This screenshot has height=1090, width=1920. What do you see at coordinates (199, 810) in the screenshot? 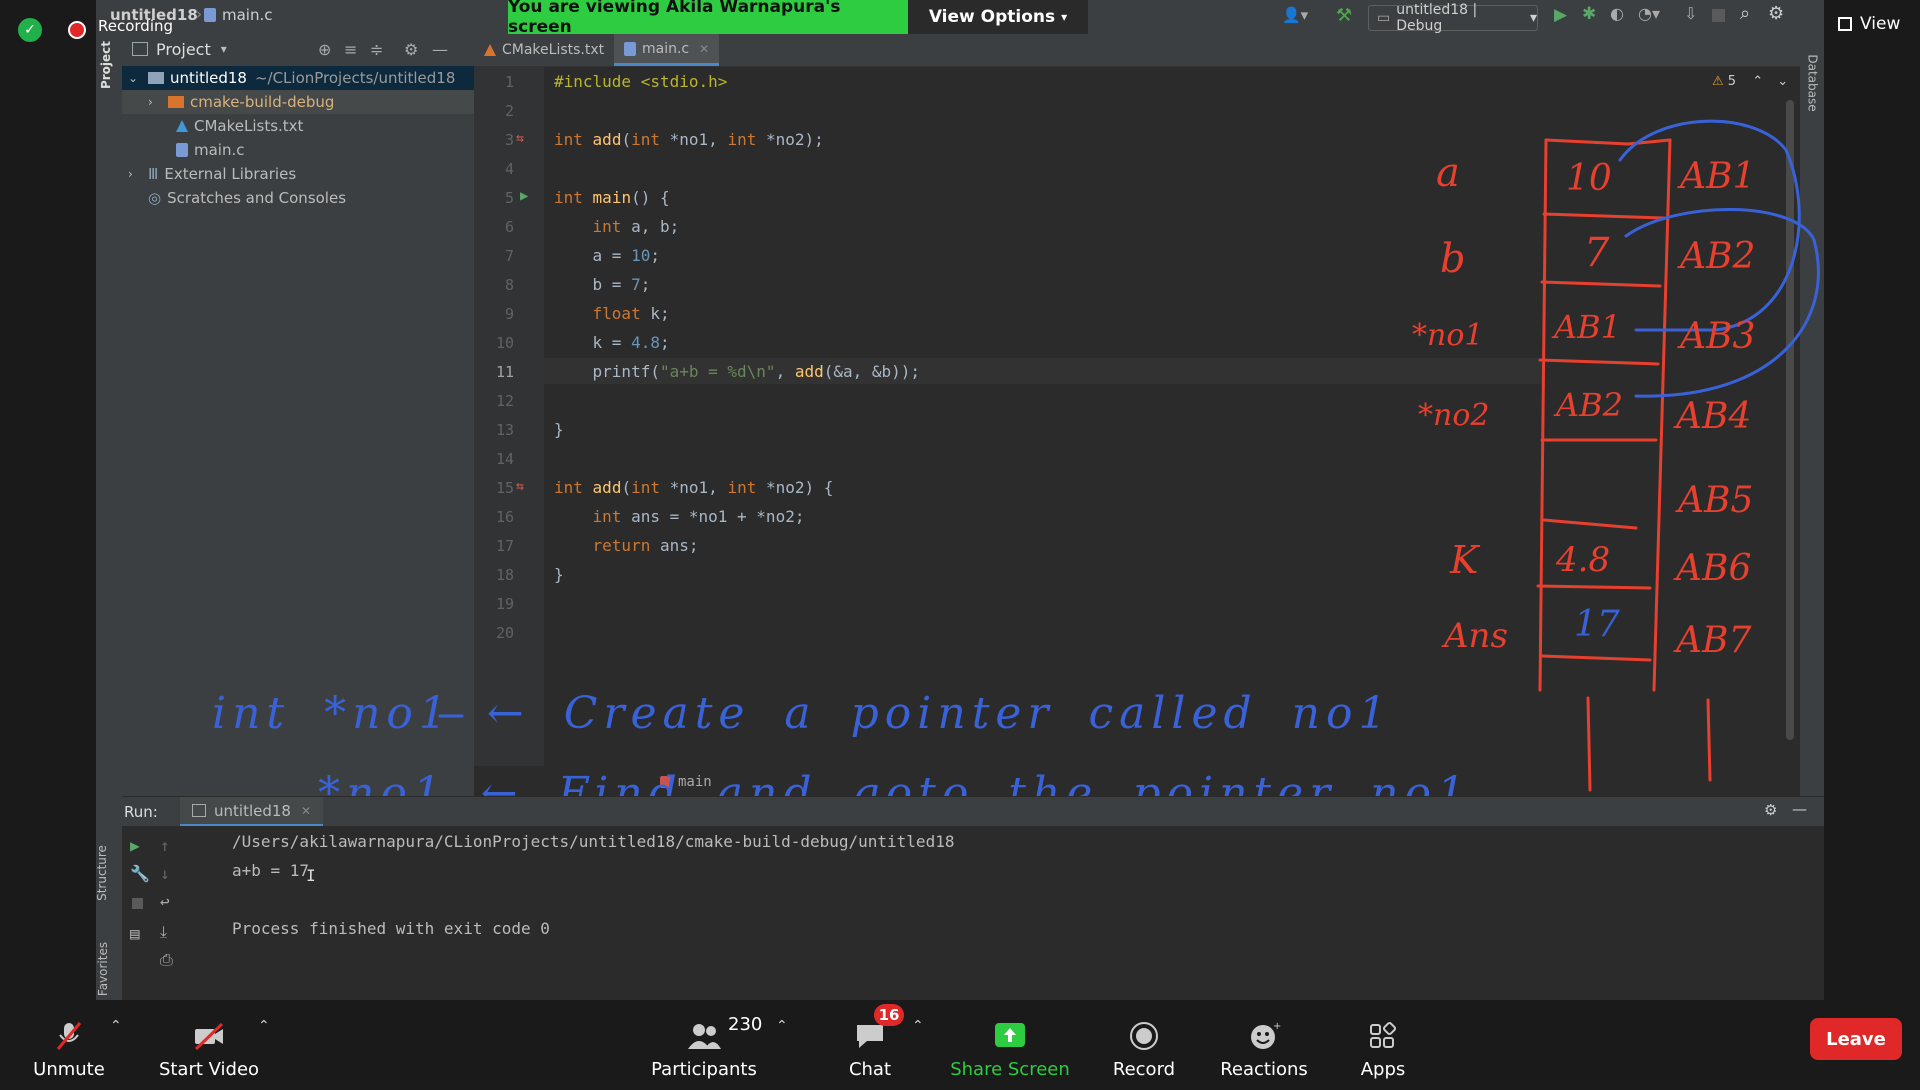
I see `console-icon` at bounding box center [199, 810].